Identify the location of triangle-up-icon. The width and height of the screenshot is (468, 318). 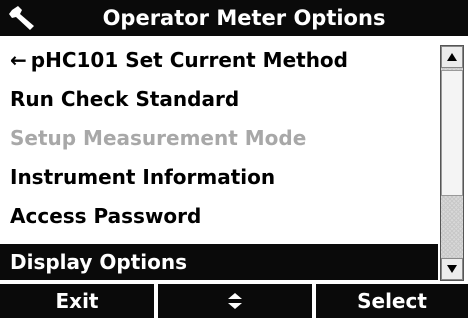
(452, 57).